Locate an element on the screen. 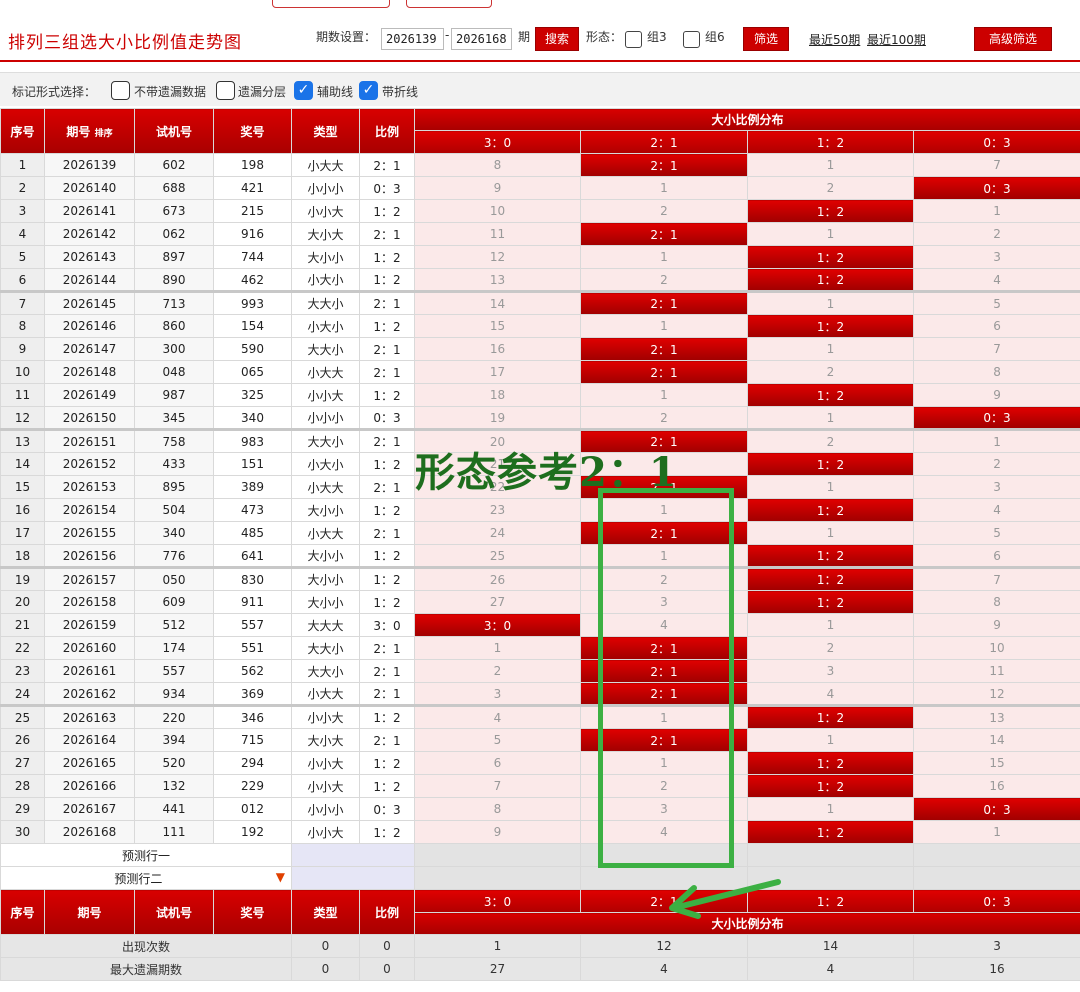 This screenshot has height=992, width=1080. dist-omission-cell: 4 is located at coordinates (830, 694).